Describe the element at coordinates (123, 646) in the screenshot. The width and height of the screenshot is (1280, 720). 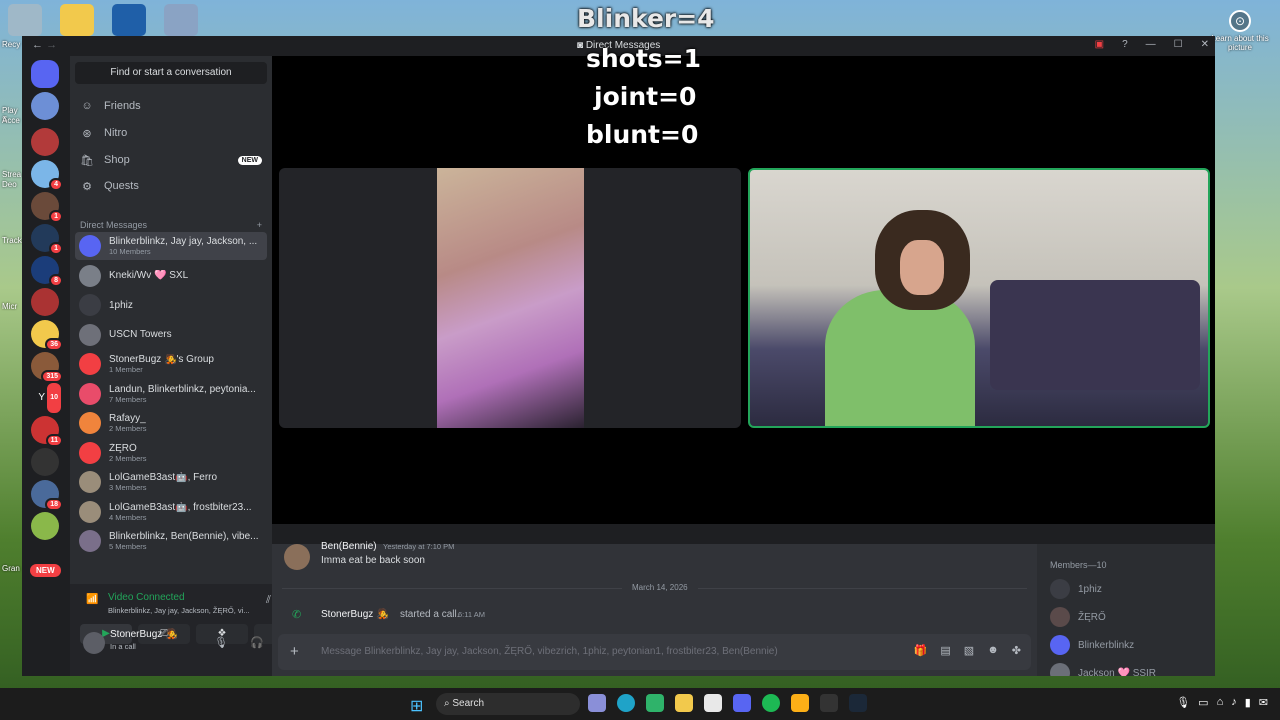
I see `user-status: In a call` at that location.